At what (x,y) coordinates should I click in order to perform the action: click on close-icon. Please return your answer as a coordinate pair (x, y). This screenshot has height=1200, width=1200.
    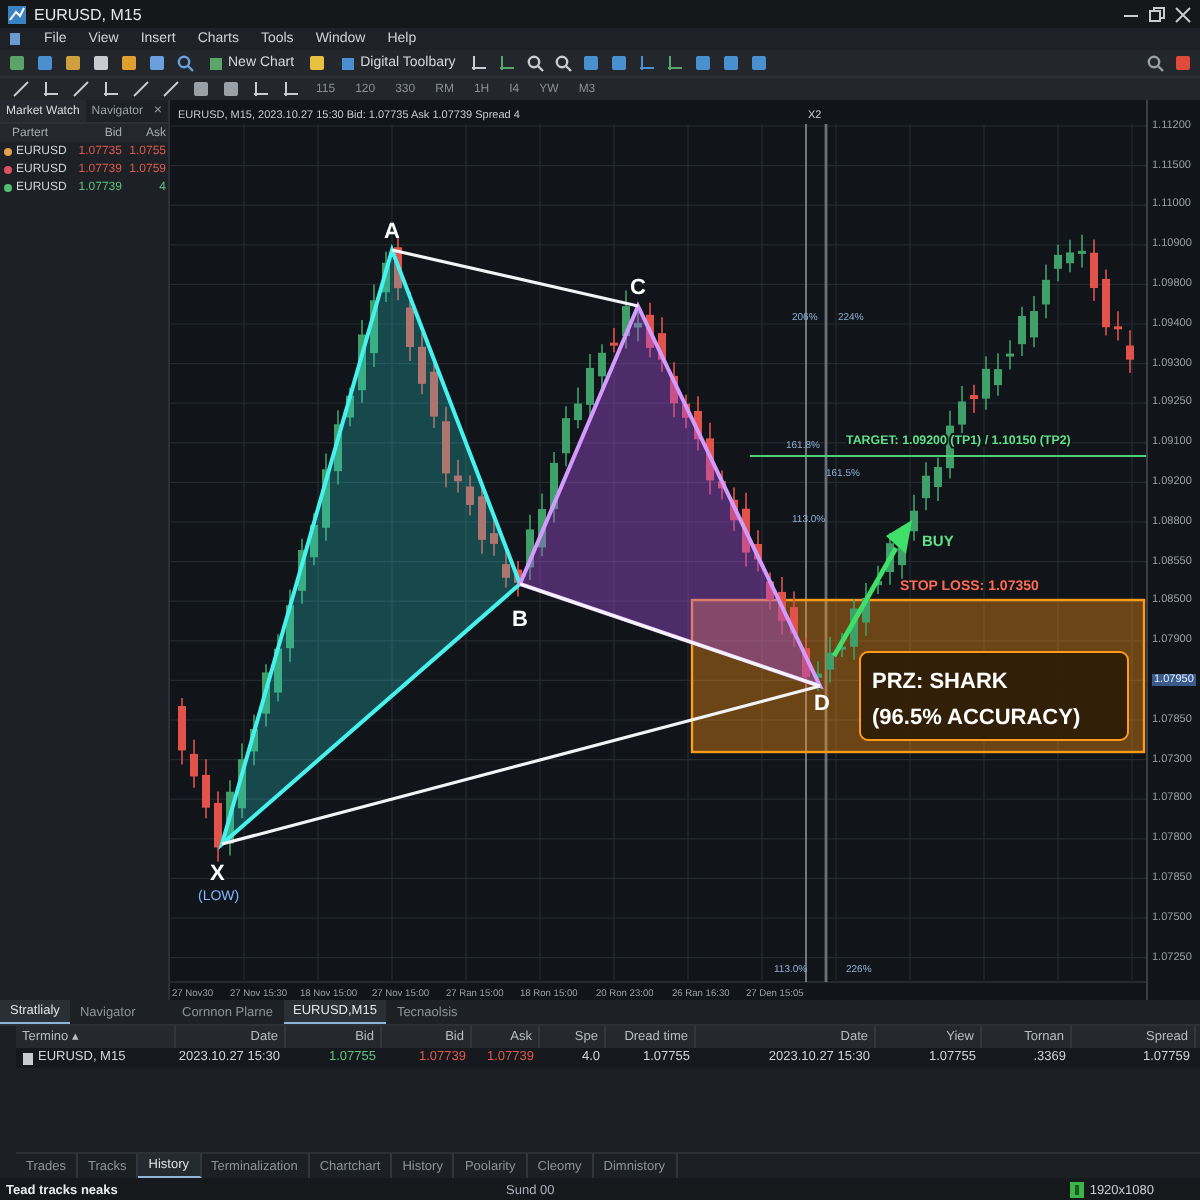
    Looking at the image, I should click on (1183, 14).